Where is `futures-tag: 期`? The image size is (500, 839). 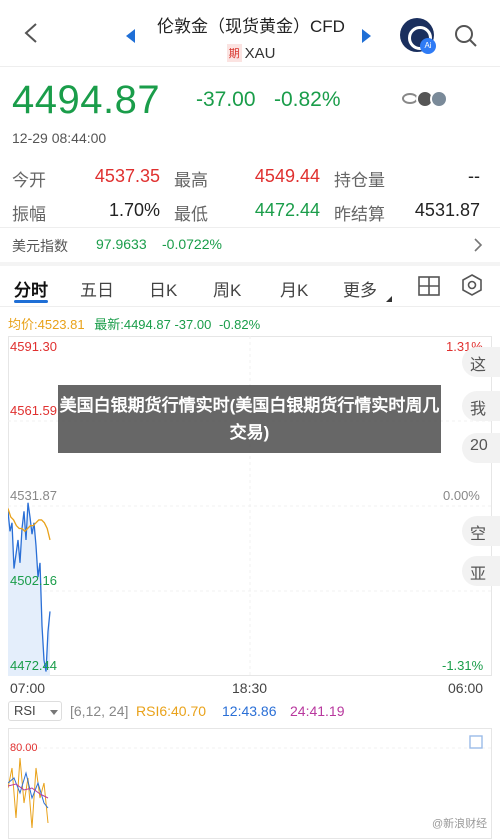 futures-tag: 期 is located at coordinates (234, 53).